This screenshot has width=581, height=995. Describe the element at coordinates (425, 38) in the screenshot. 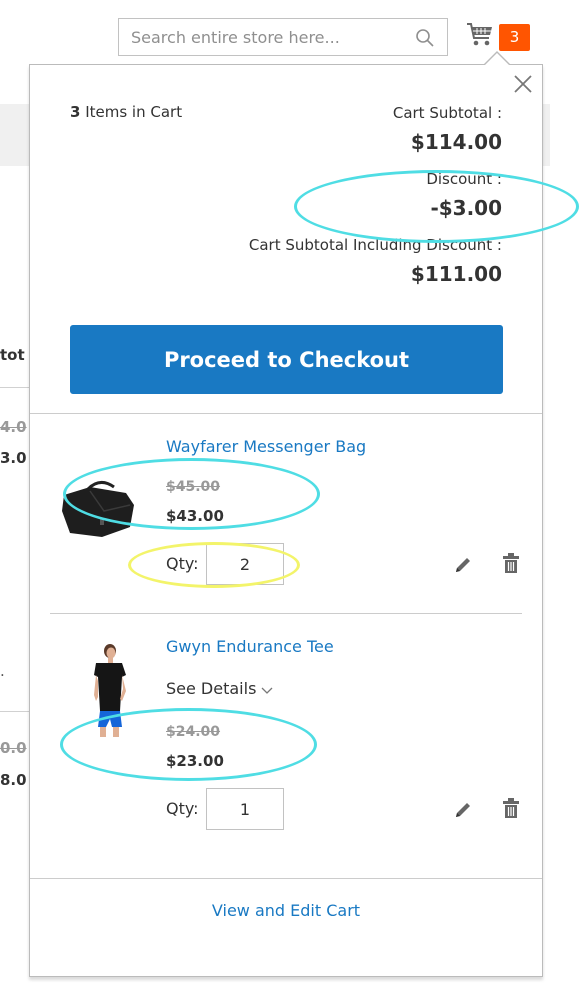

I see `search-icon` at that location.